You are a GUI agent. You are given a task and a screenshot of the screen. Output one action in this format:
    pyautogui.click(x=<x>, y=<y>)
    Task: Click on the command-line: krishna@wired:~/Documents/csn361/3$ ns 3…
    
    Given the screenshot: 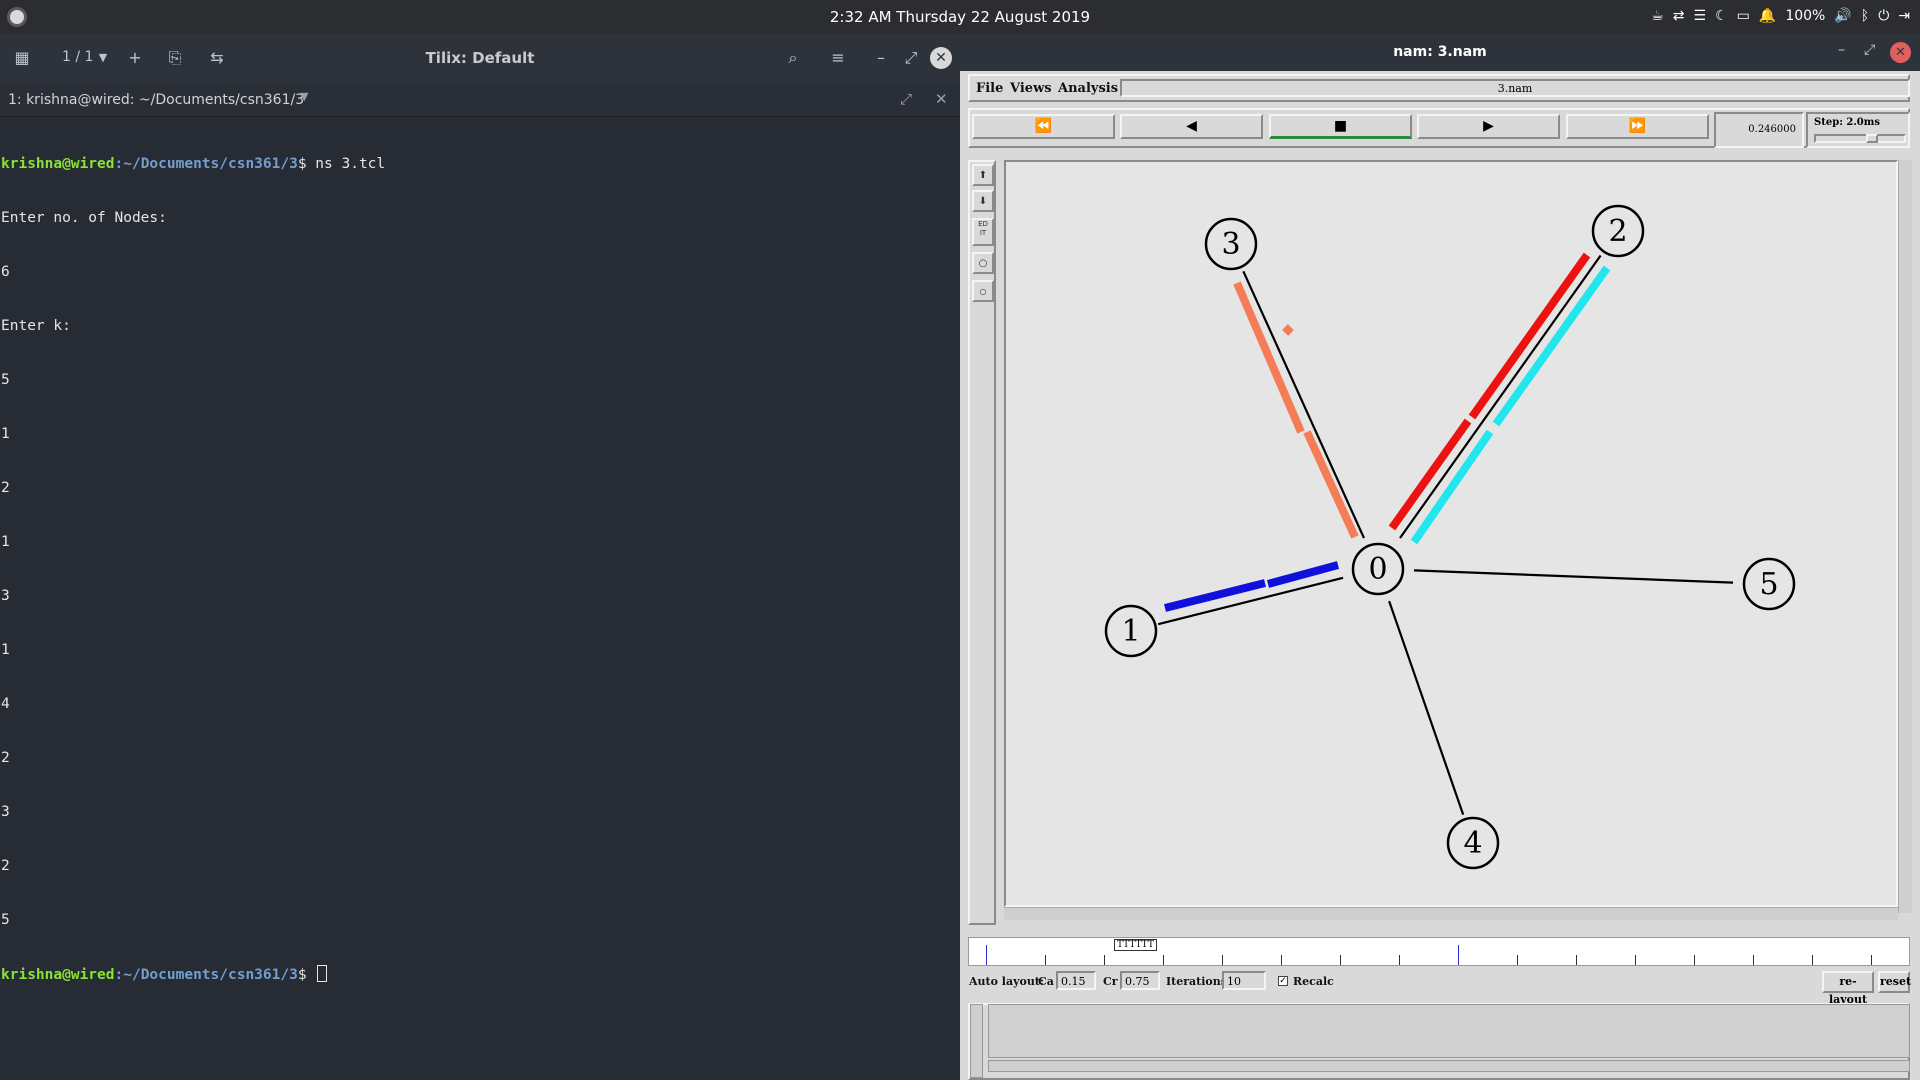 What is the action you would take?
    pyautogui.click(x=480, y=164)
    